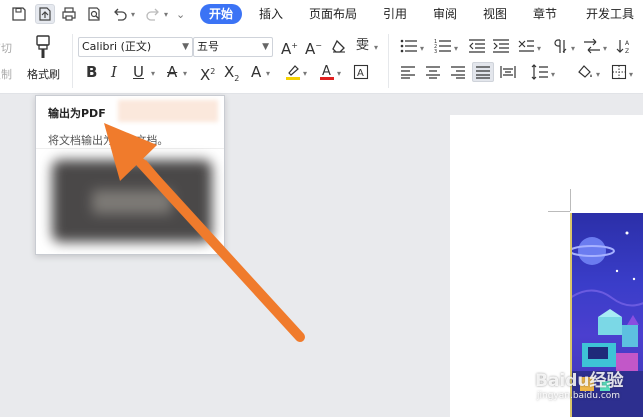  Describe the element at coordinates (610, 14) in the screenshot. I see `tab-developer-tools: 开发工具` at that location.